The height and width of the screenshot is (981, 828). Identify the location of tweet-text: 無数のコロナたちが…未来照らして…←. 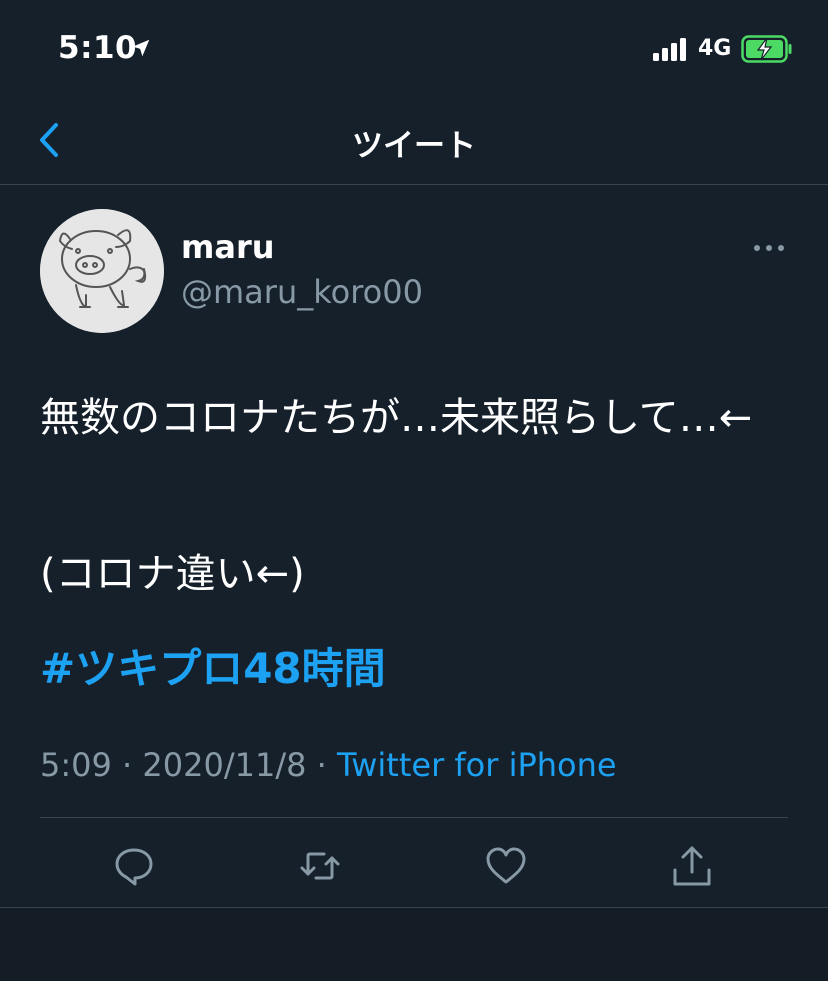
(396, 418).